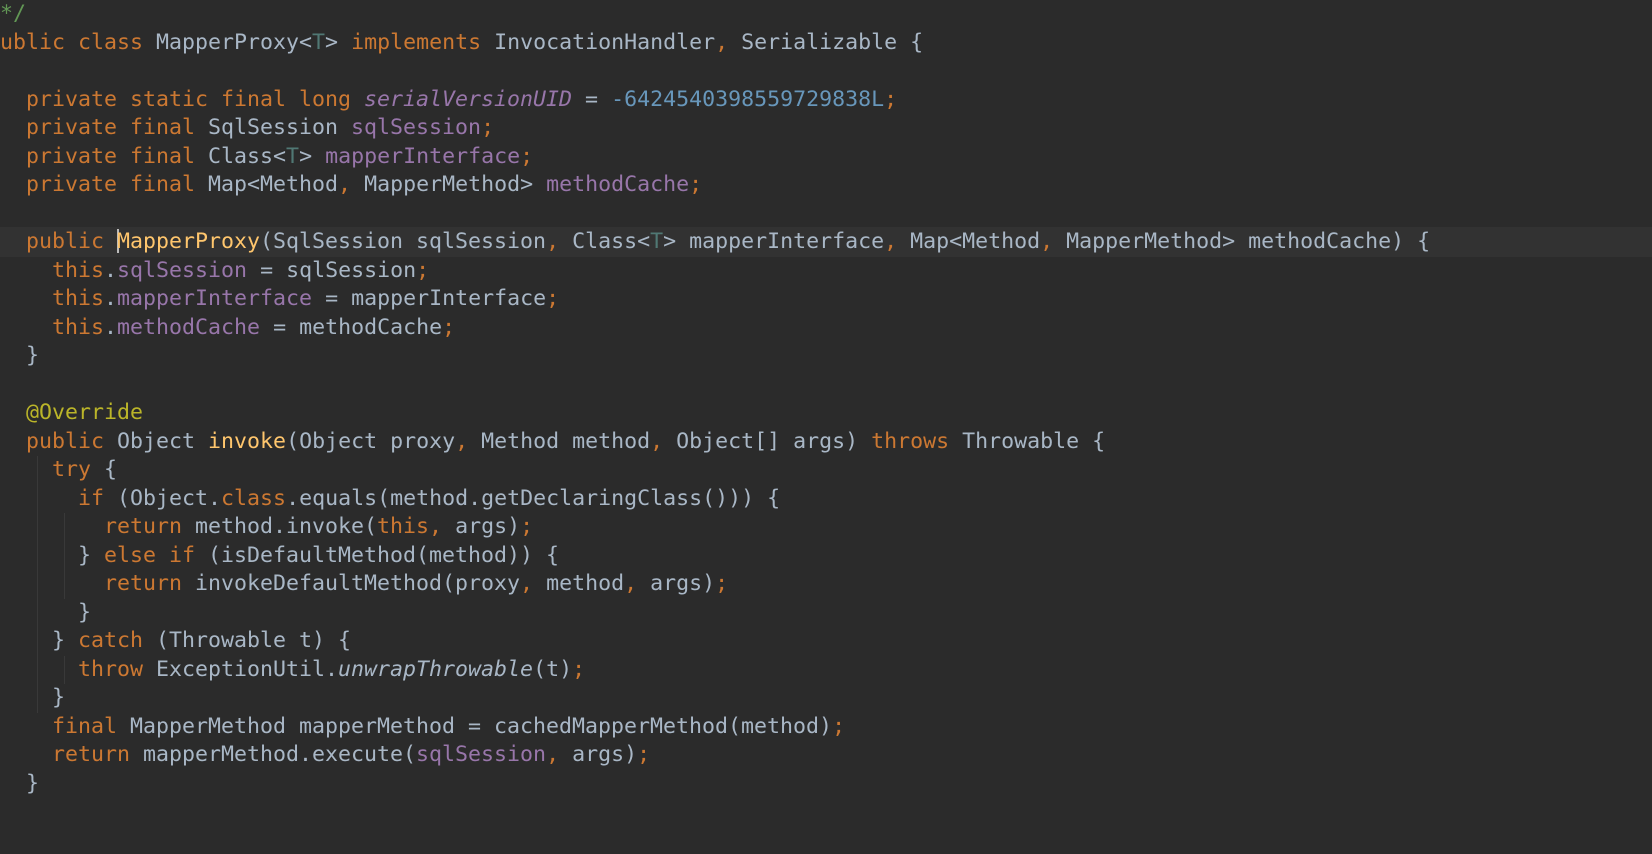 The image size is (1652, 854). I want to click on code-token-plain: (t), so click(553, 669).